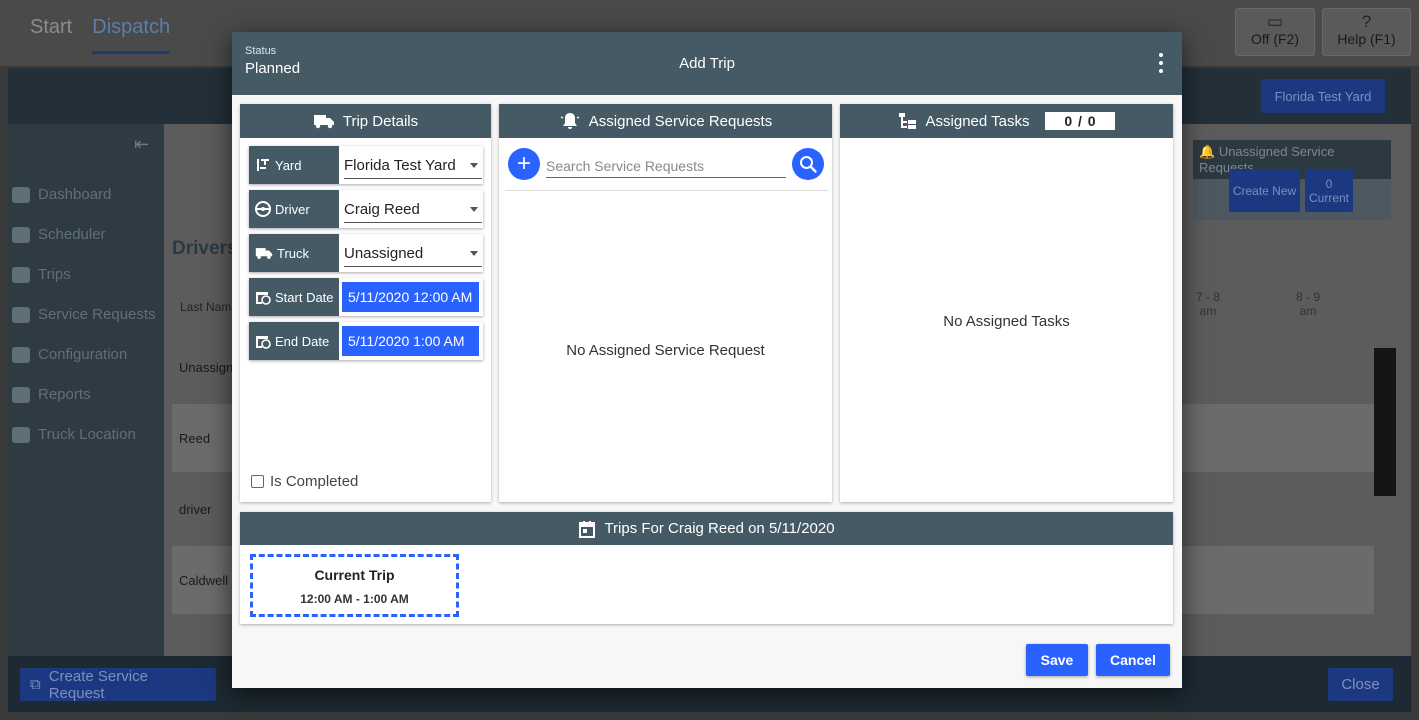 The image size is (1419, 720). I want to click on row-label: Reed, so click(195, 438).